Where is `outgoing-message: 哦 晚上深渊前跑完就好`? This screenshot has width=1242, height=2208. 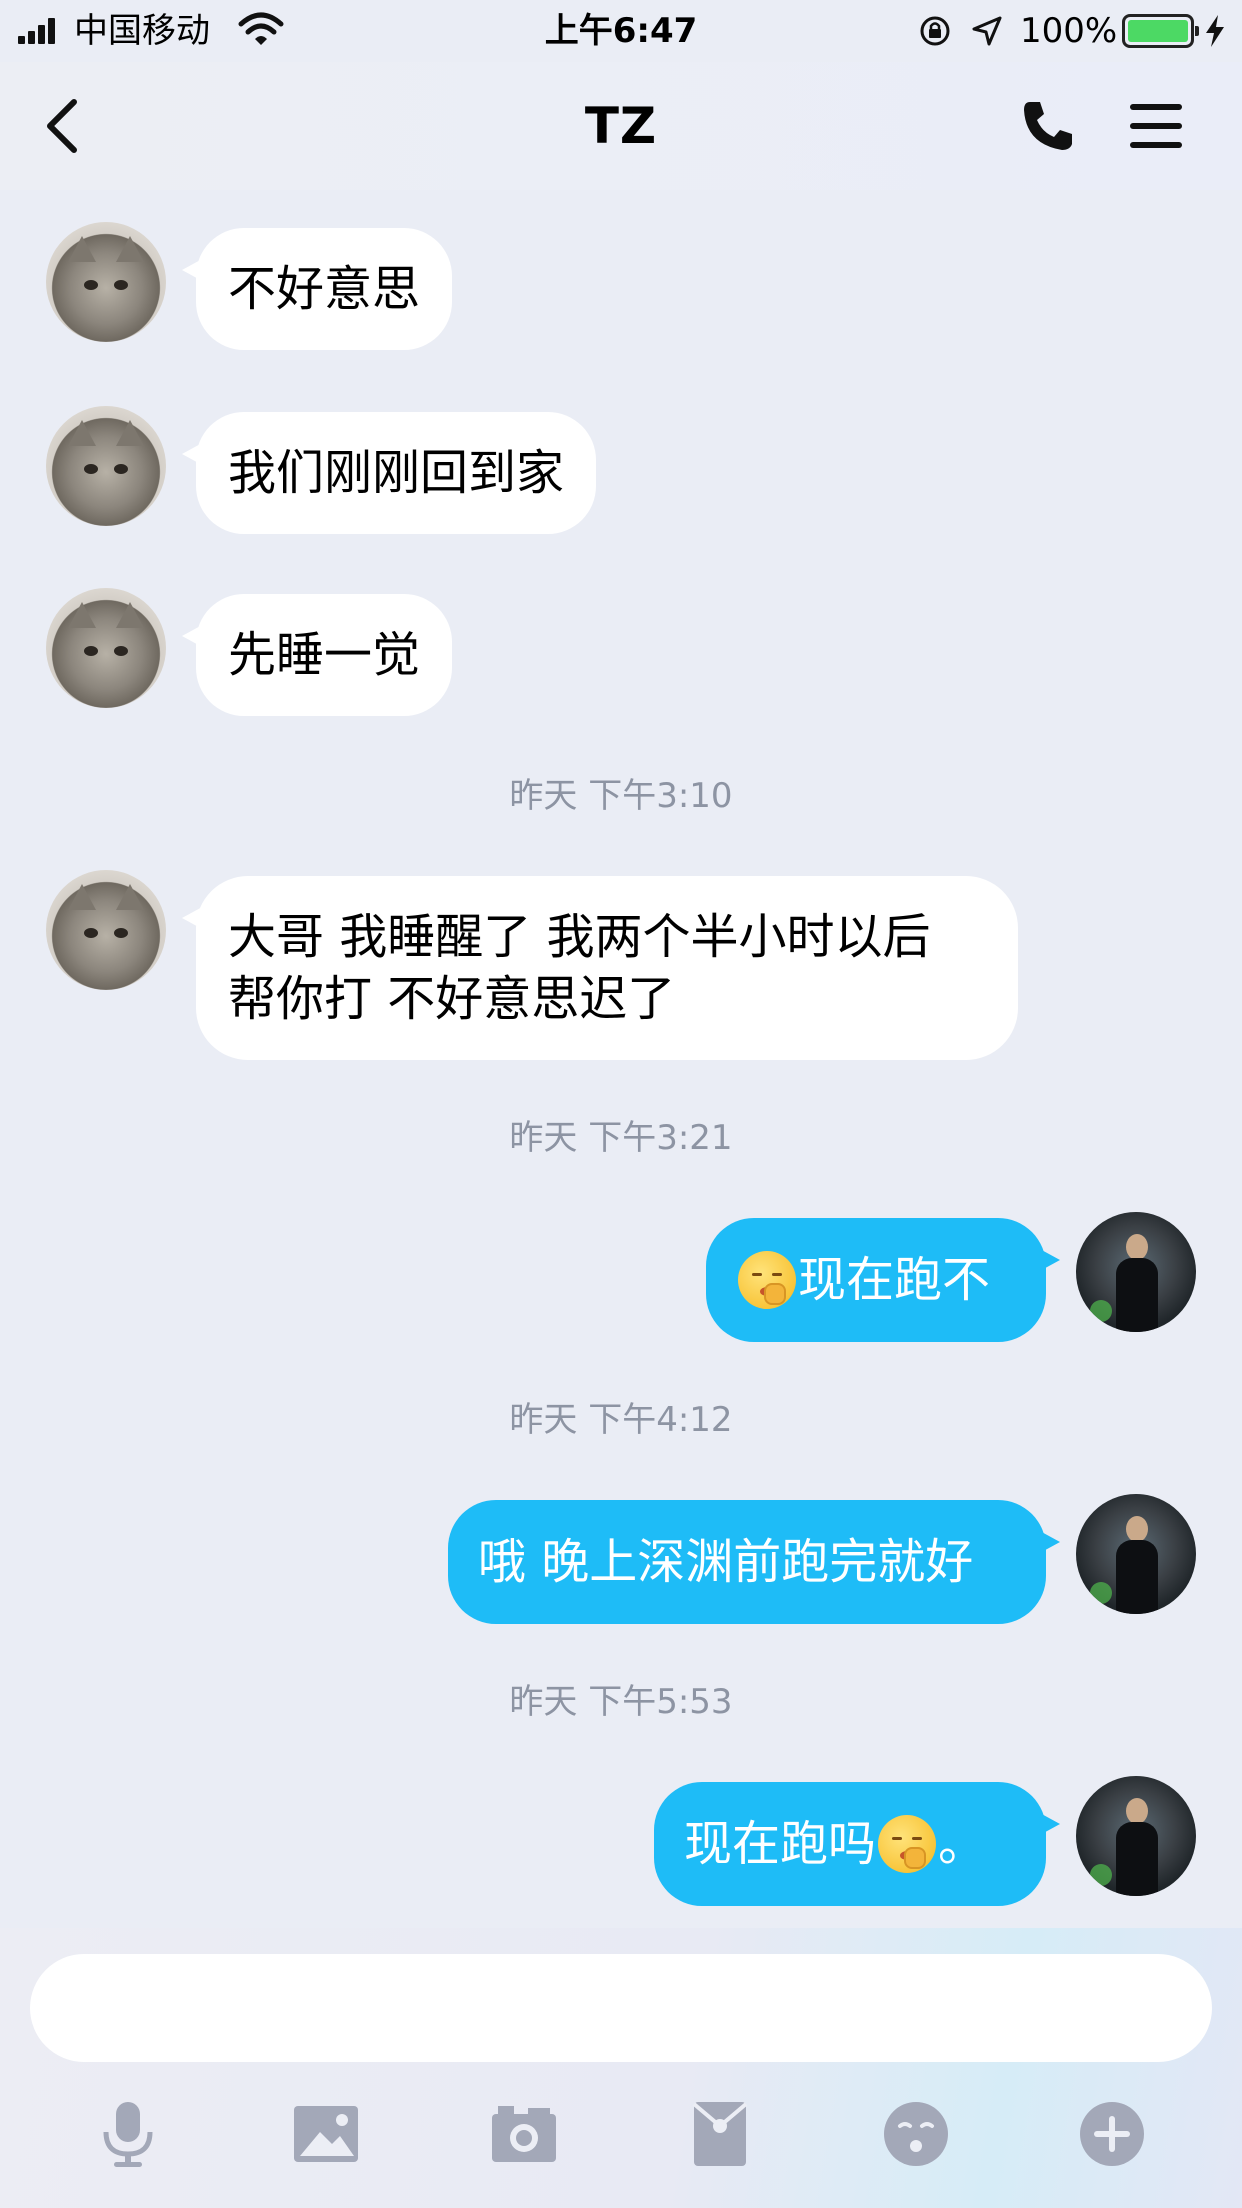 outgoing-message: 哦 晚上深渊前跑完就好 is located at coordinates (754, 1562).